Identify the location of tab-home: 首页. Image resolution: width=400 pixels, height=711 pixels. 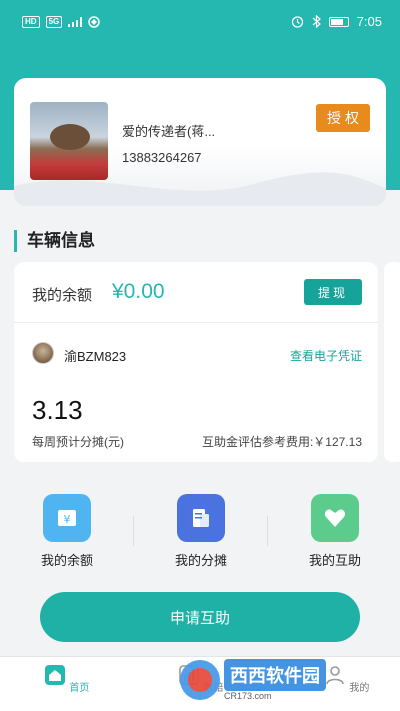
(66, 678).